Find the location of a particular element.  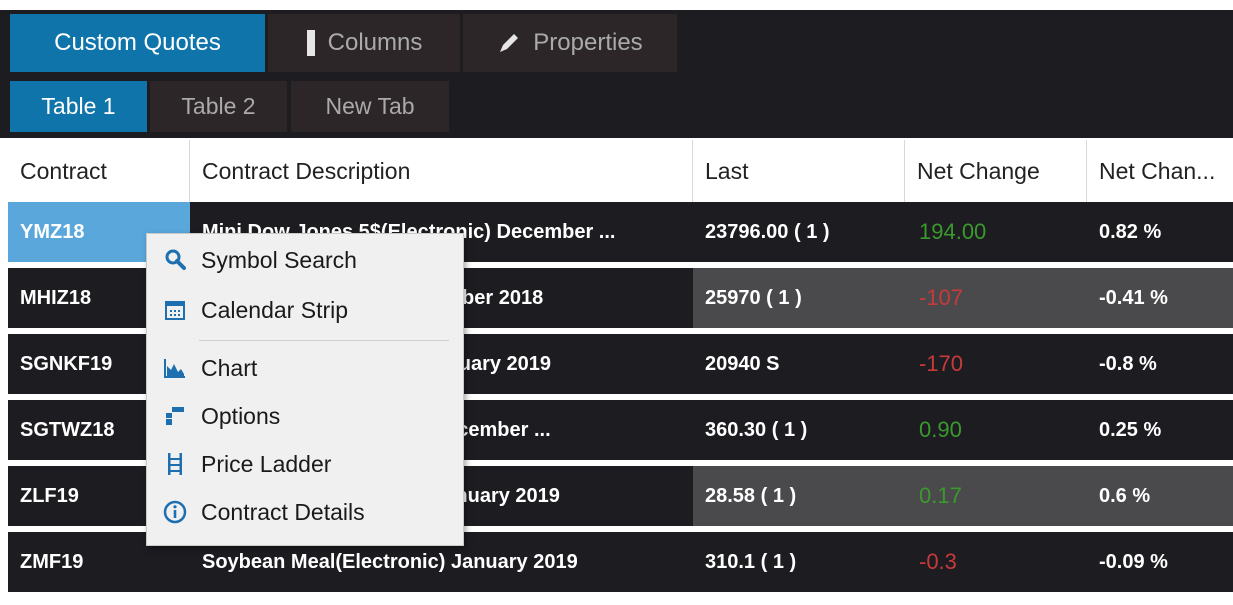

cell-net-change-value: -107 is located at coordinates (941, 297).